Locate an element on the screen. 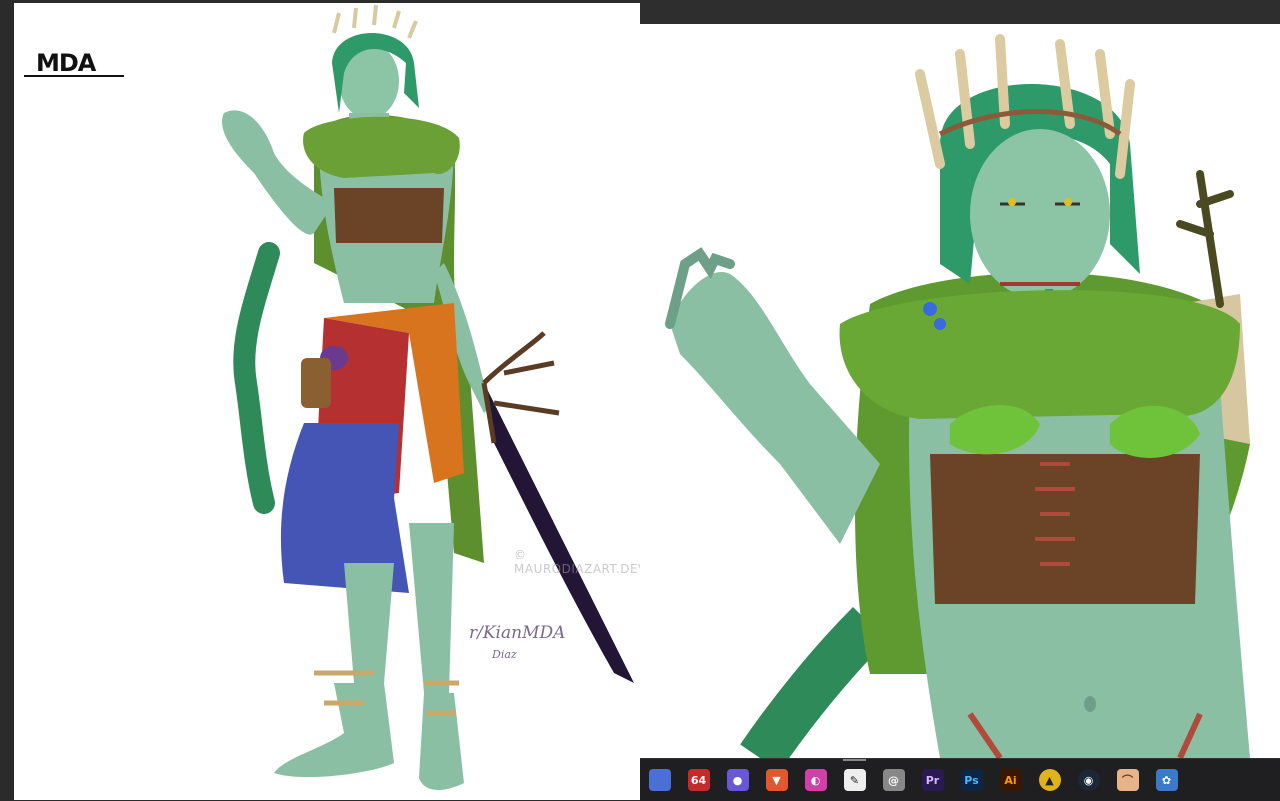 Image resolution: width=1280 pixels, height=801 pixels. taskbar: 64 ● ▼ ◐ ✎ @ Pr Ps Ai ▲ ◉ ⌒ ✿ is located at coordinates (960, 779).